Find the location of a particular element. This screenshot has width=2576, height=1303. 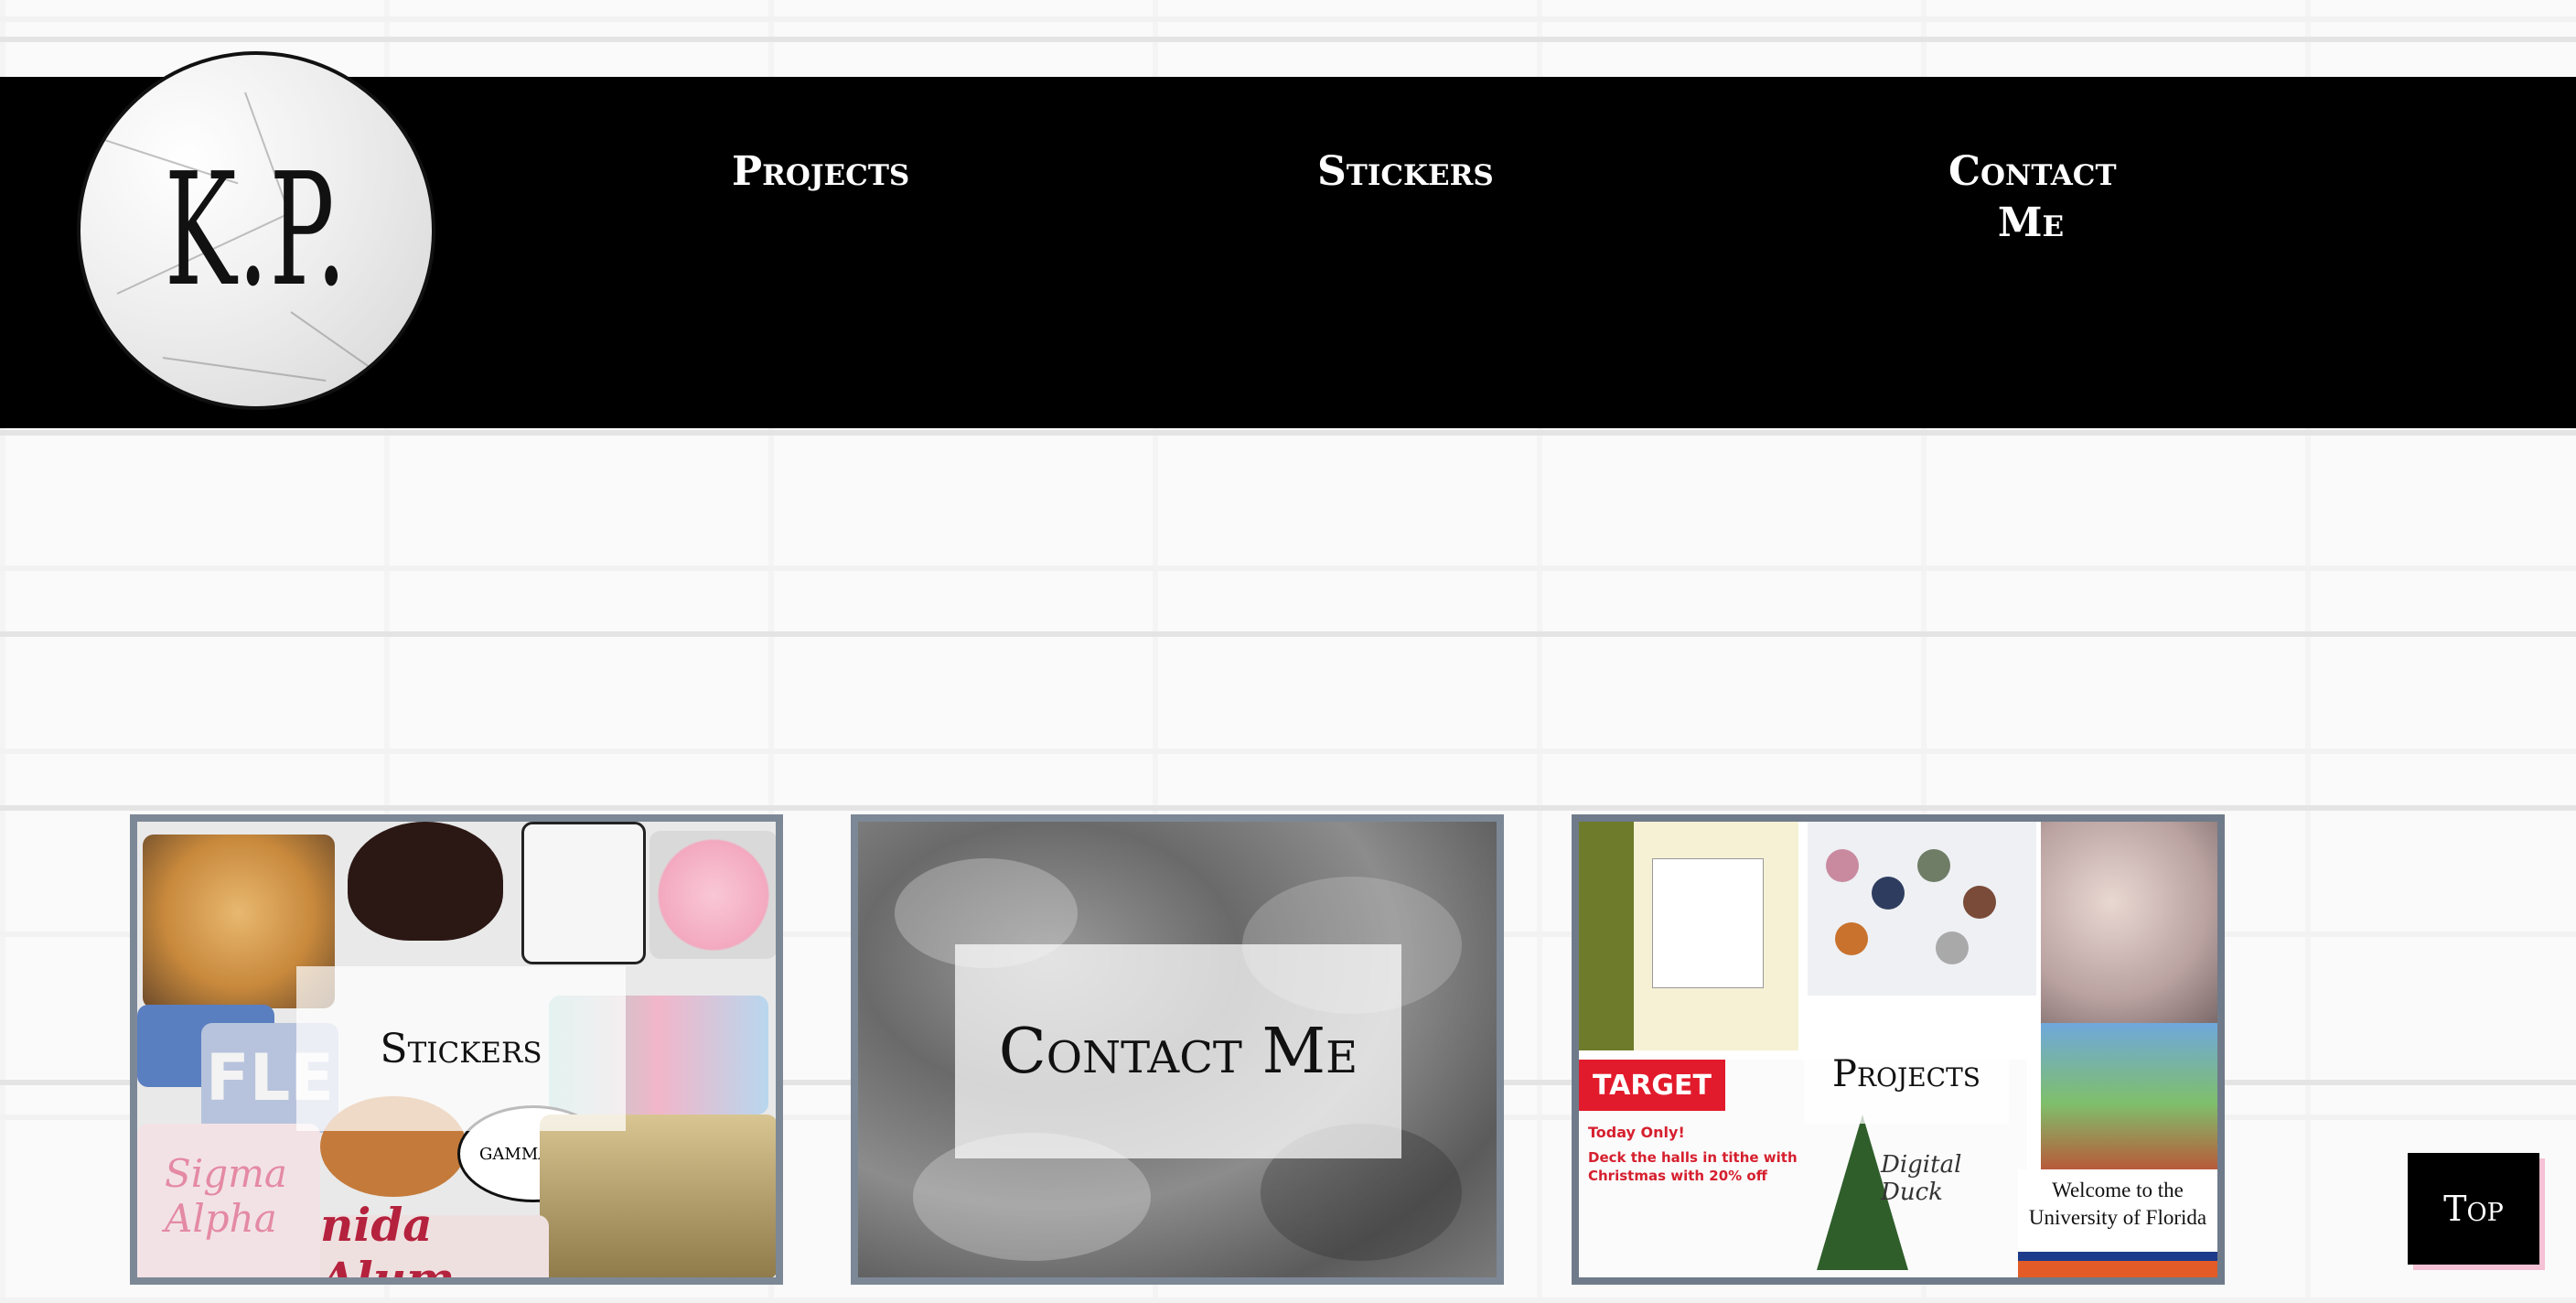

contact-card: Contact Me is located at coordinates (1177, 1049).